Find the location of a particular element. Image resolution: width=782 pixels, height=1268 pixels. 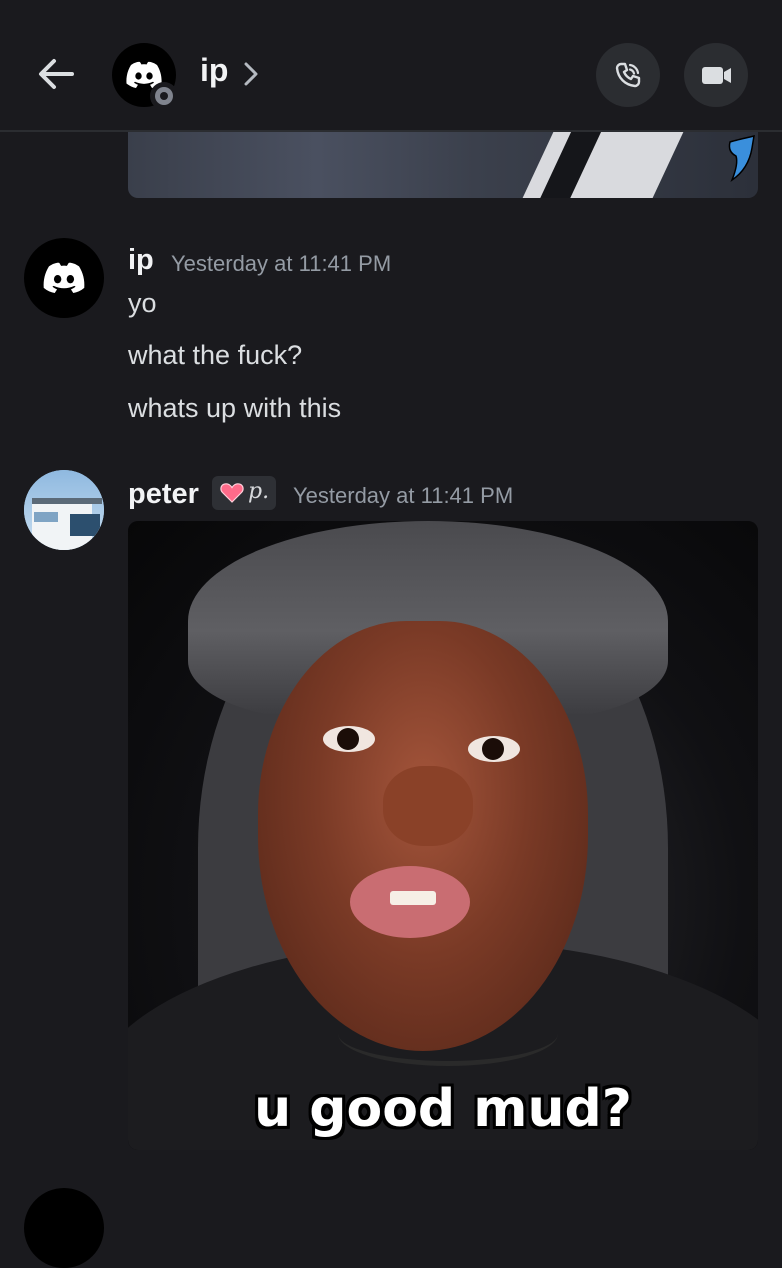

message-line: yo is located at coordinates (142, 303).